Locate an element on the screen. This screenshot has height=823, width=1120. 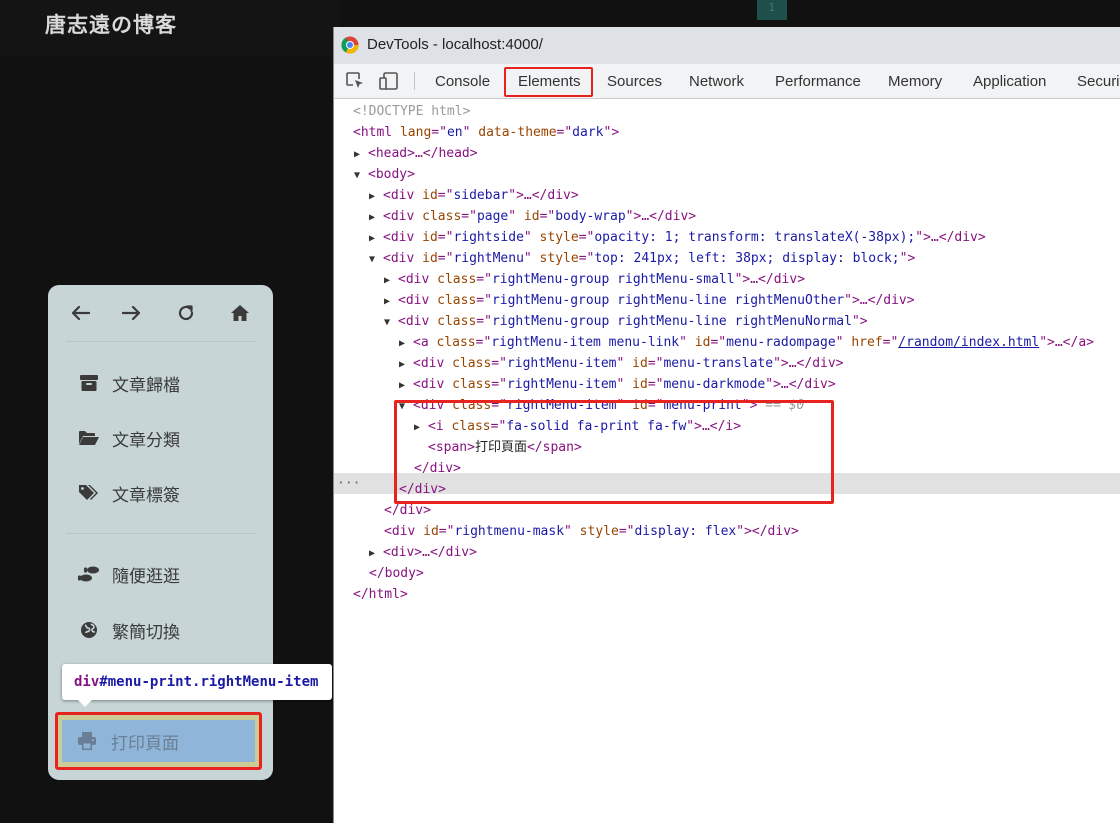
top-badge: 1 is located at coordinates (772, 10).